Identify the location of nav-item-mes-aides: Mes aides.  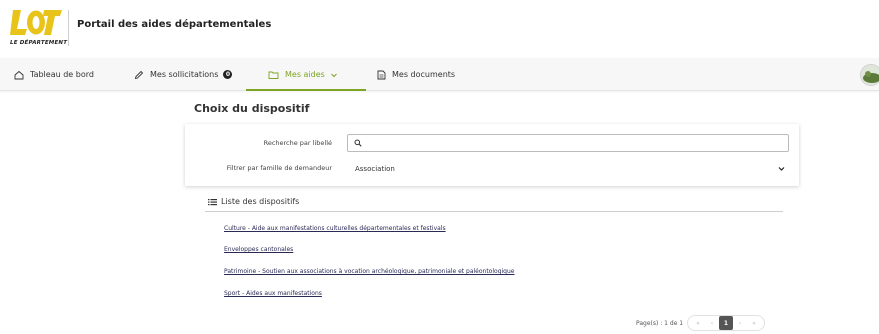
(306, 74).